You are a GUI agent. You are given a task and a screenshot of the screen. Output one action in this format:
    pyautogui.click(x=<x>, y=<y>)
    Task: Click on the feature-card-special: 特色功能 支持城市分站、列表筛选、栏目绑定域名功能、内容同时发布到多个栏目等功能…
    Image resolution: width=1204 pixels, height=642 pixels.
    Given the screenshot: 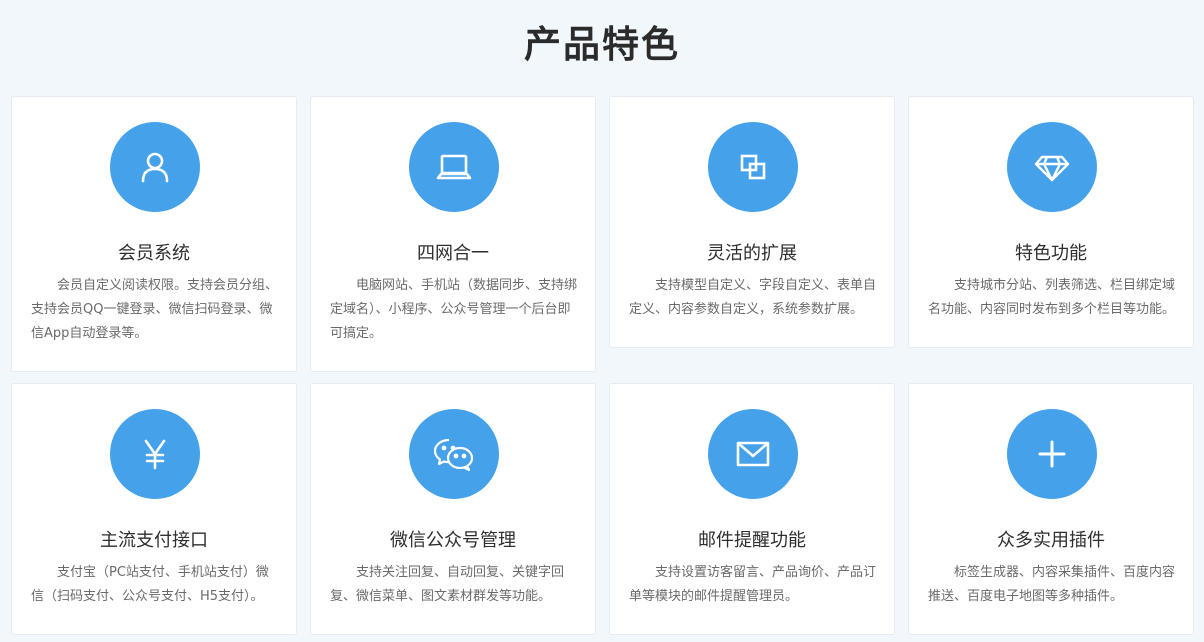 What is the action you would take?
    pyautogui.click(x=1051, y=222)
    